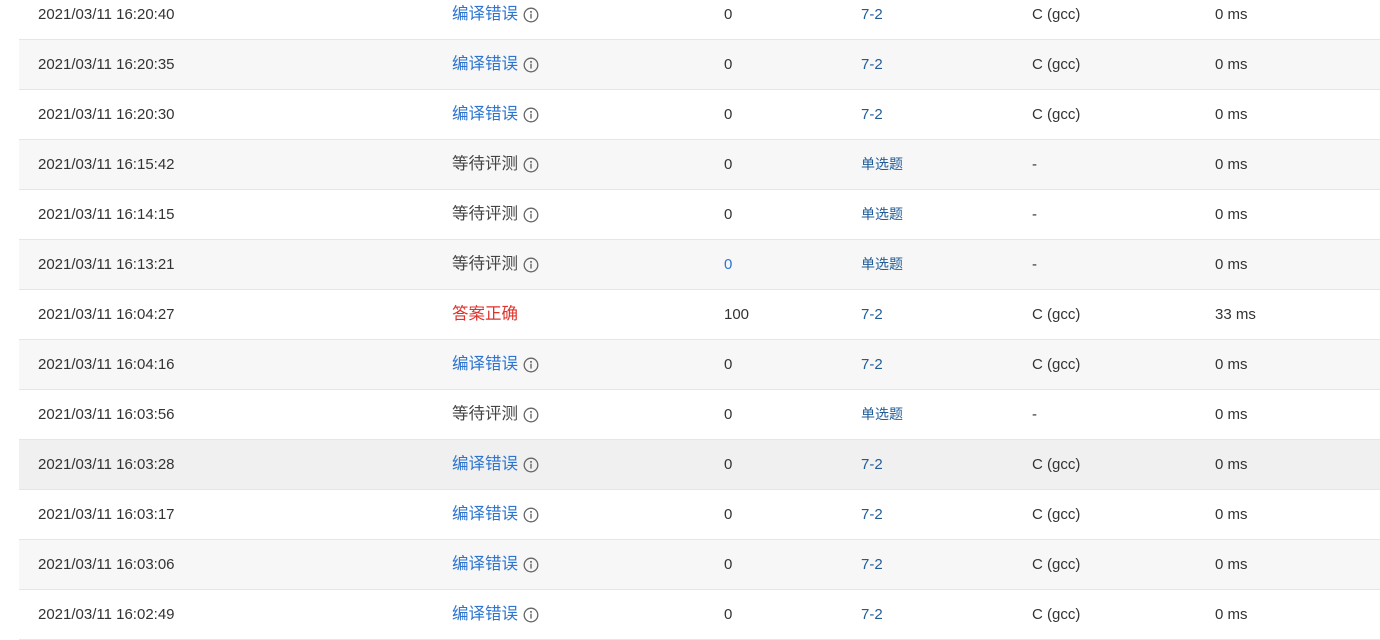 The height and width of the screenshot is (640, 1380). Describe the element at coordinates (699, 215) in the screenshot. I see `table-row: 2021/03/11 16:14:15 等待评测 0 单选题 - 0 ms` at that location.